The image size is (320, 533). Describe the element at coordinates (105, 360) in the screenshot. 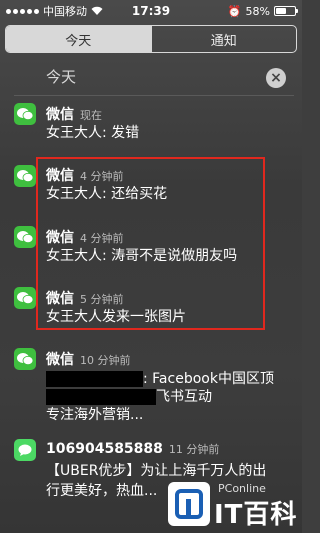

I see `time-ago: 10 分钟前` at that location.